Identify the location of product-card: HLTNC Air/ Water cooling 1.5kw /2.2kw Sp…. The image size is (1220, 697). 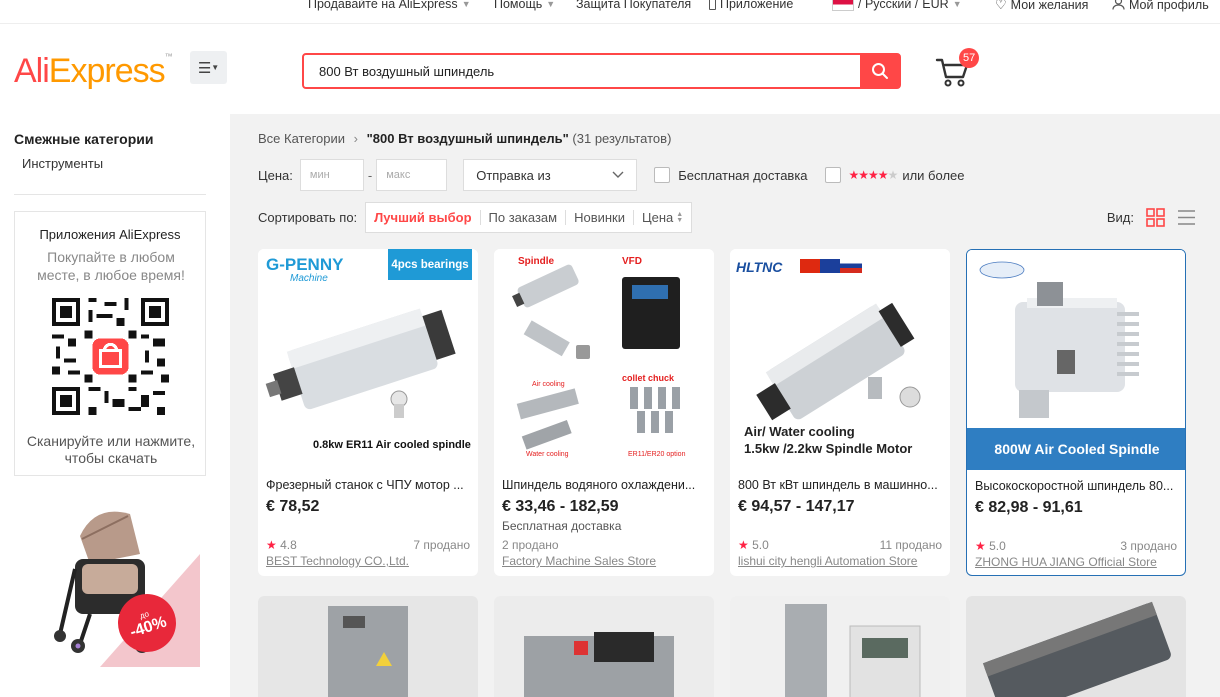
(840, 412).